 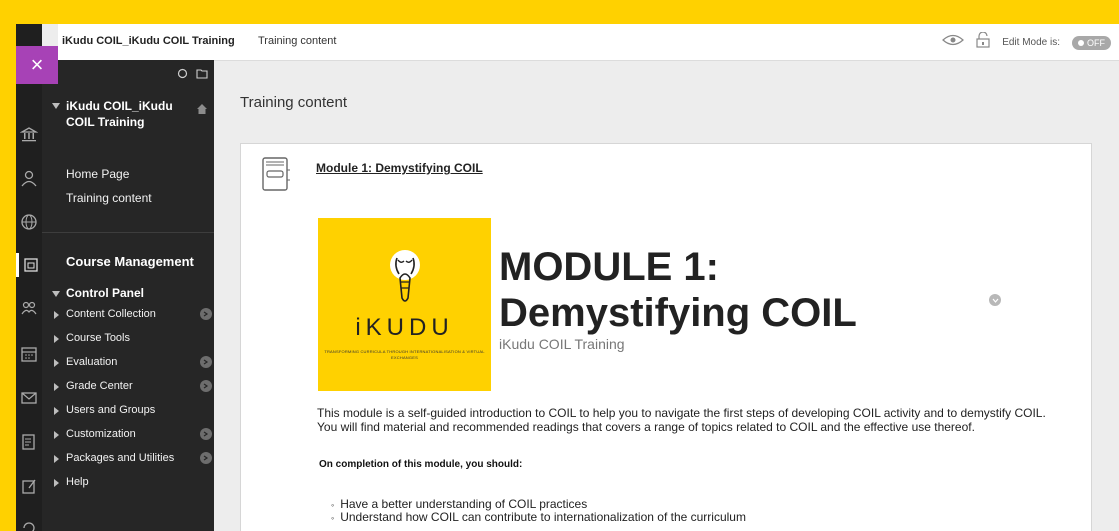 What do you see at coordinates (77, 482) in the screenshot?
I see `cp-item-label: Help` at bounding box center [77, 482].